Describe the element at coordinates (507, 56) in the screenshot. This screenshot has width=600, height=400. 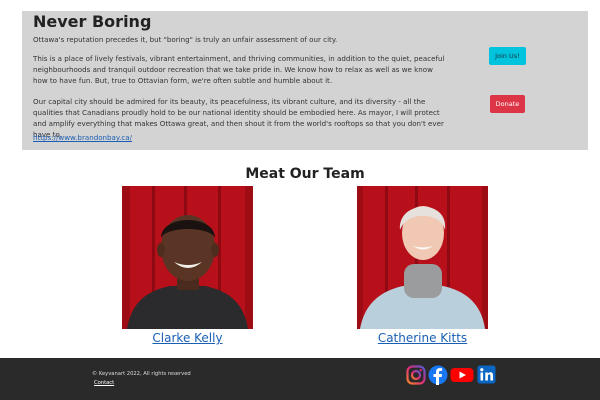
I see `join-us-button: Join Us!` at that location.